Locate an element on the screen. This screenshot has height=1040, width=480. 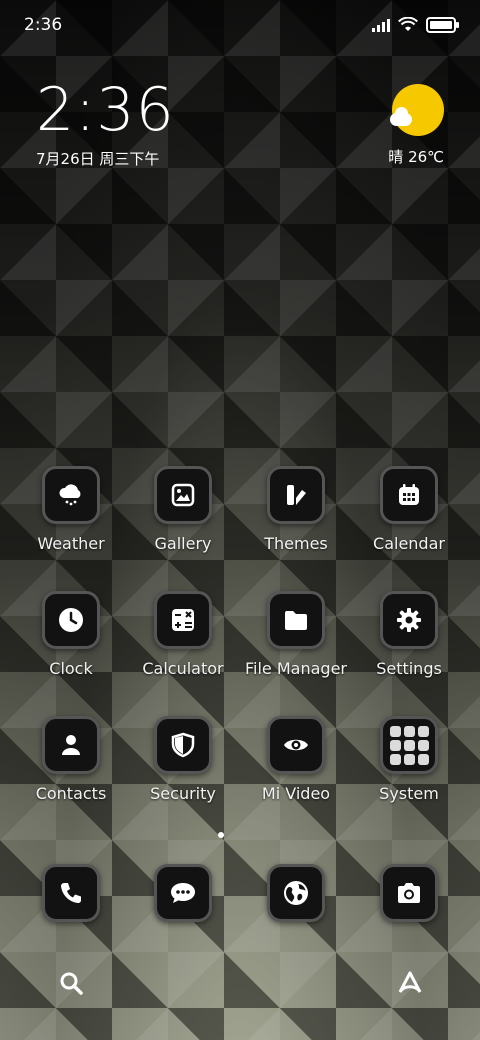
app-security: Security is located at coordinates (183, 759).